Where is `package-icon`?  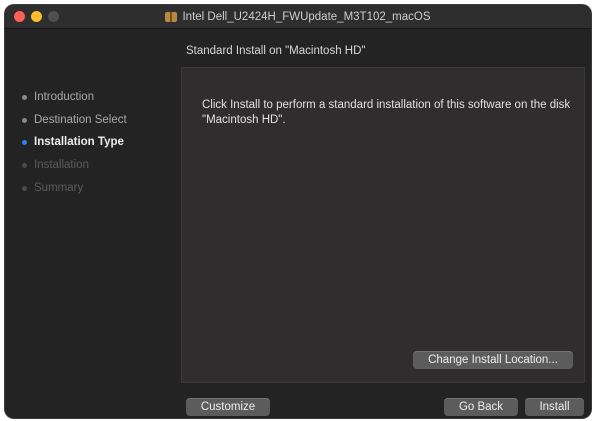 package-icon is located at coordinates (171, 16).